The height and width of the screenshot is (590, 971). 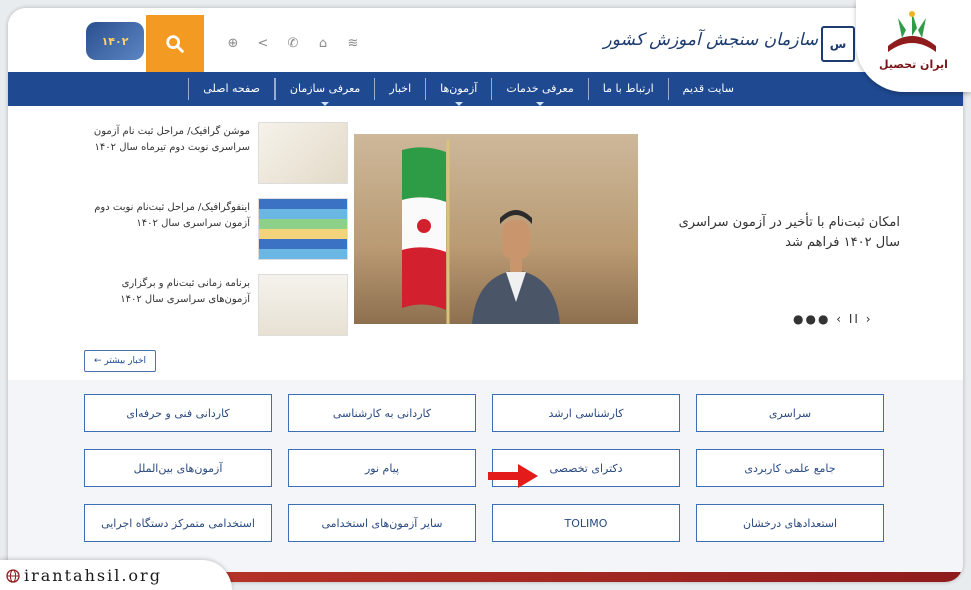 I want to click on share-icon: <, so click(x=263, y=43).